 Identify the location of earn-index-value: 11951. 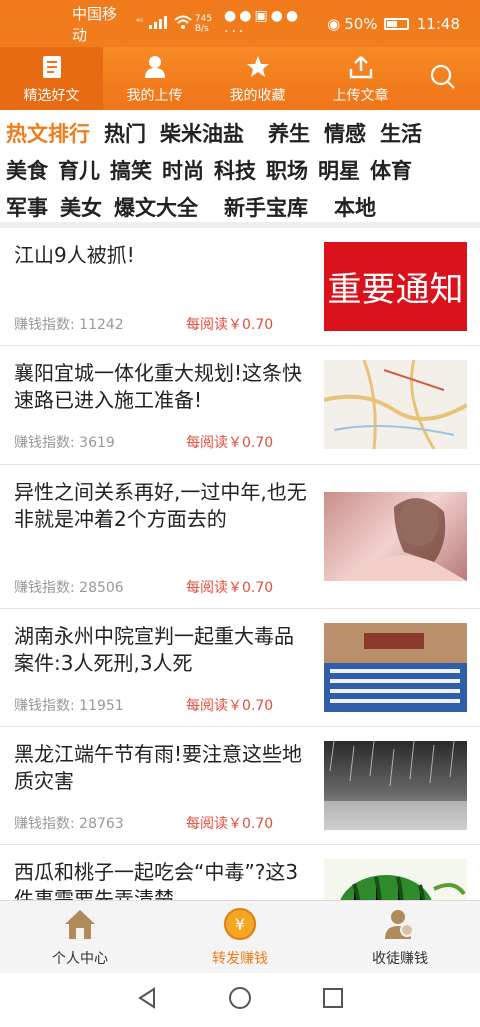
(101, 706).